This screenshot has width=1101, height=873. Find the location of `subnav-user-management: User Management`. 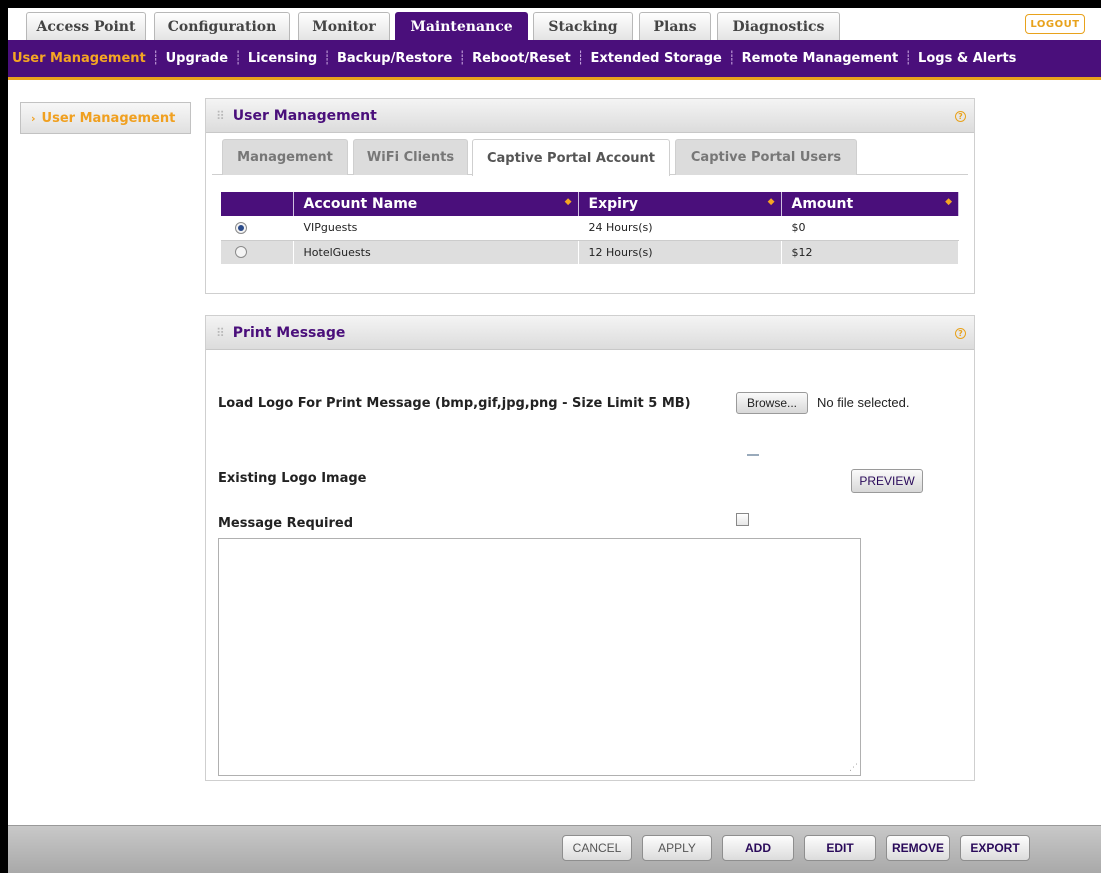

subnav-user-management: User Management is located at coordinates (79, 58).